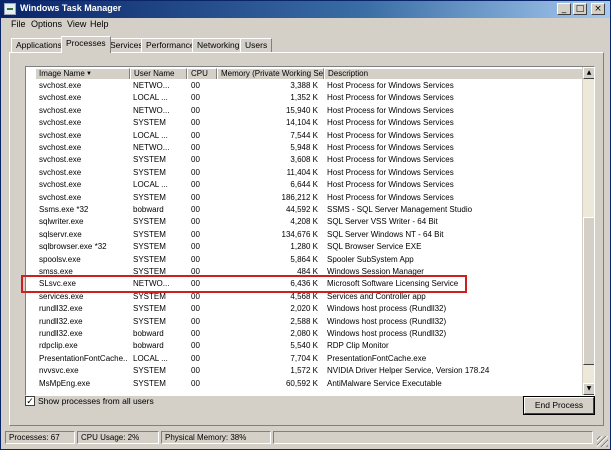  I want to click on cell-memory: 4,568 K, so click(304, 296).